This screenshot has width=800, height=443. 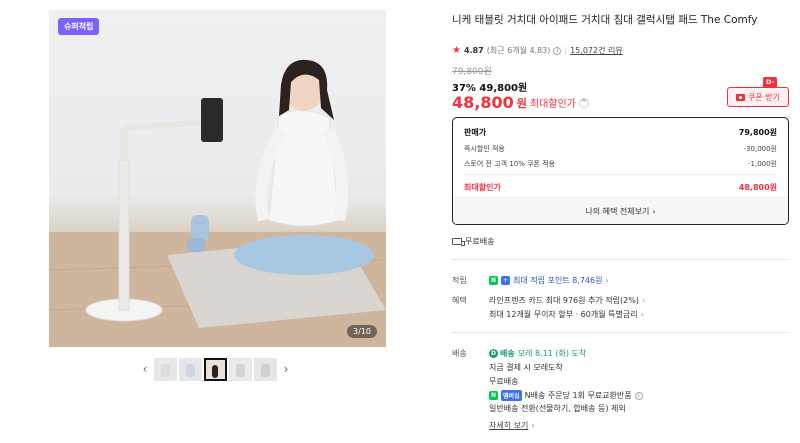 I want to click on delivery-more-label: 자세히 보기, so click(x=509, y=425).